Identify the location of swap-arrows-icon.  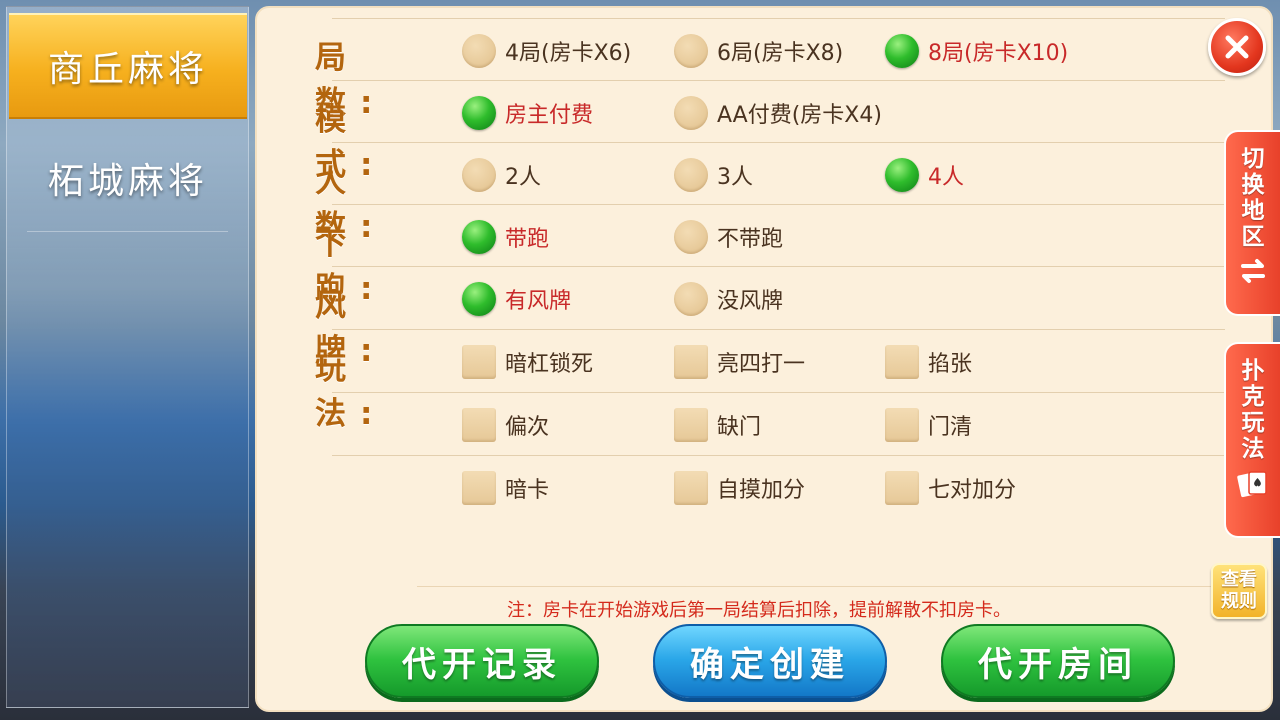
(1253, 271).